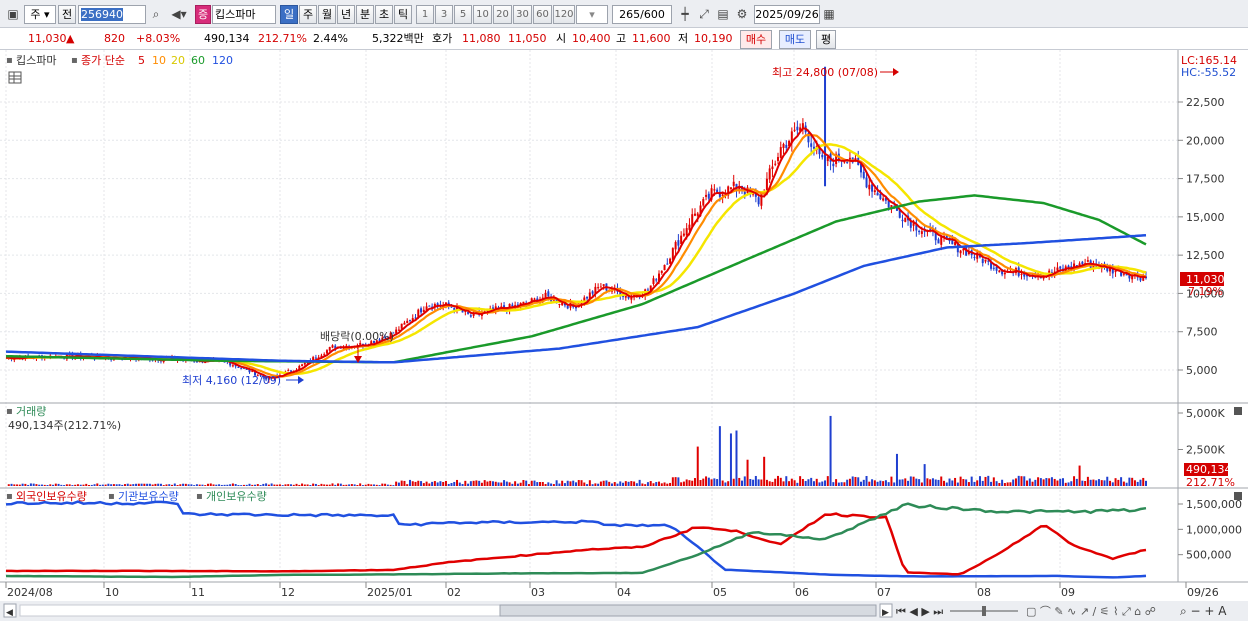 This screenshot has width=1248, height=621. Describe the element at coordinates (723, 14) in the screenshot. I see `save-icon: ▤` at that location.